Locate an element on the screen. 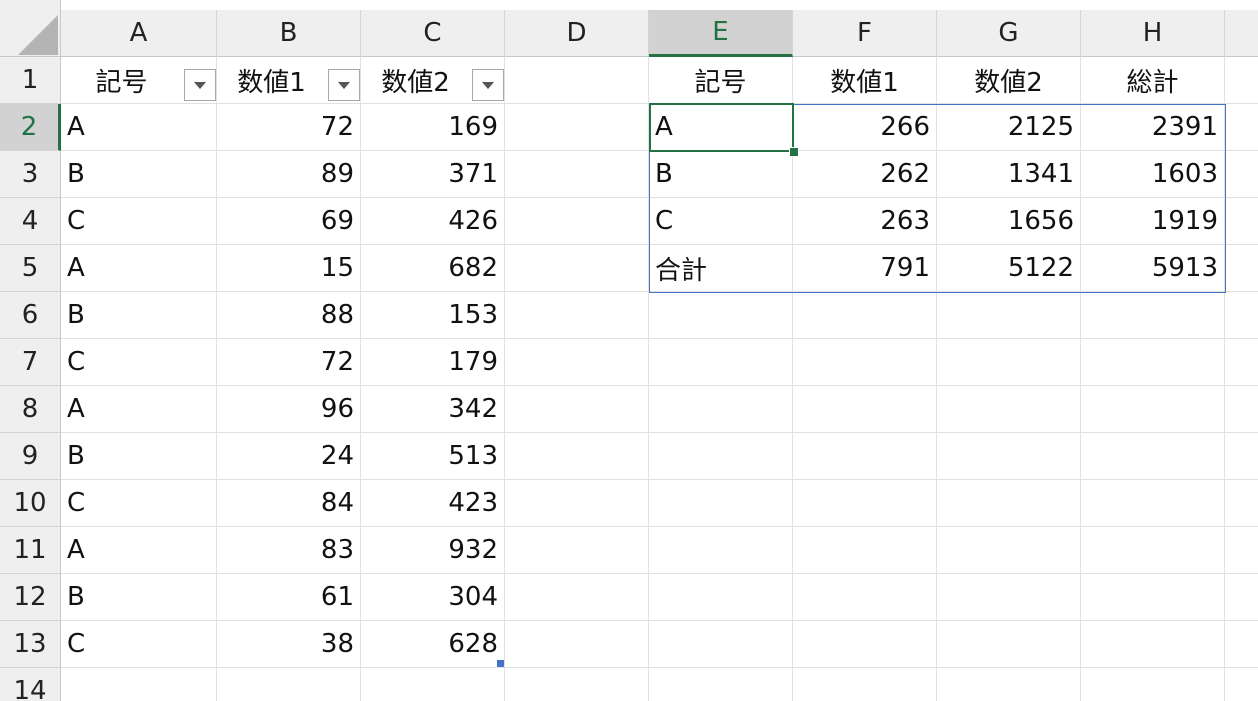 Image resolution: width=1258 pixels, height=701 pixels. source-data-cell: 15 is located at coordinates (289, 268).